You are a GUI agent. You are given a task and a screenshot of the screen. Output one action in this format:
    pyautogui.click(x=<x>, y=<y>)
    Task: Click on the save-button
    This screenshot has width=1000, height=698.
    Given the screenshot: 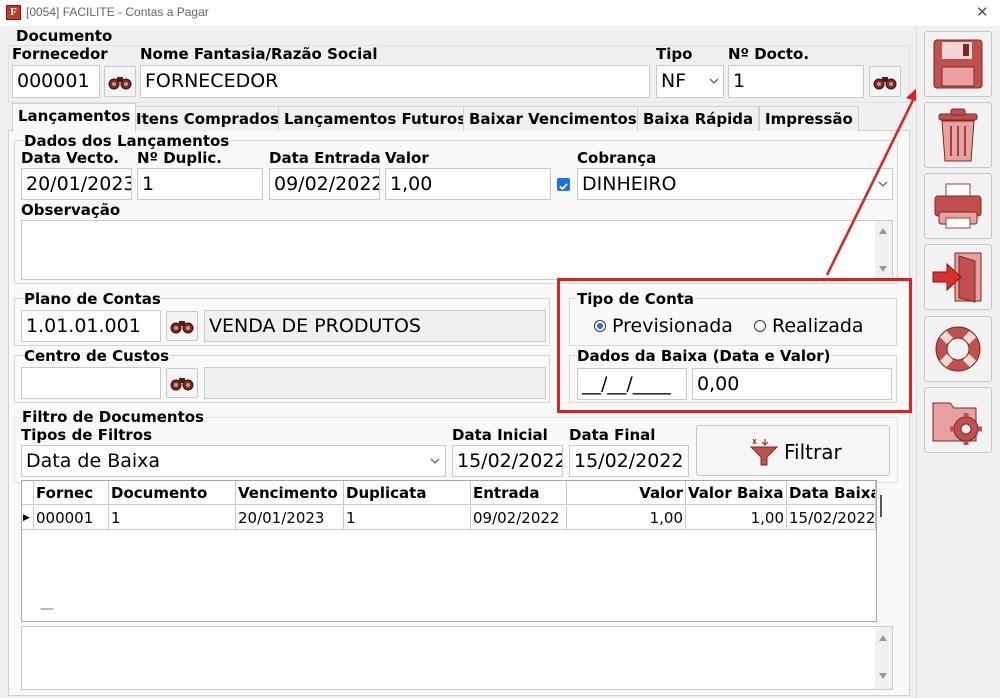 What is the action you would take?
    pyautogui.click(x=958, y=64)
    